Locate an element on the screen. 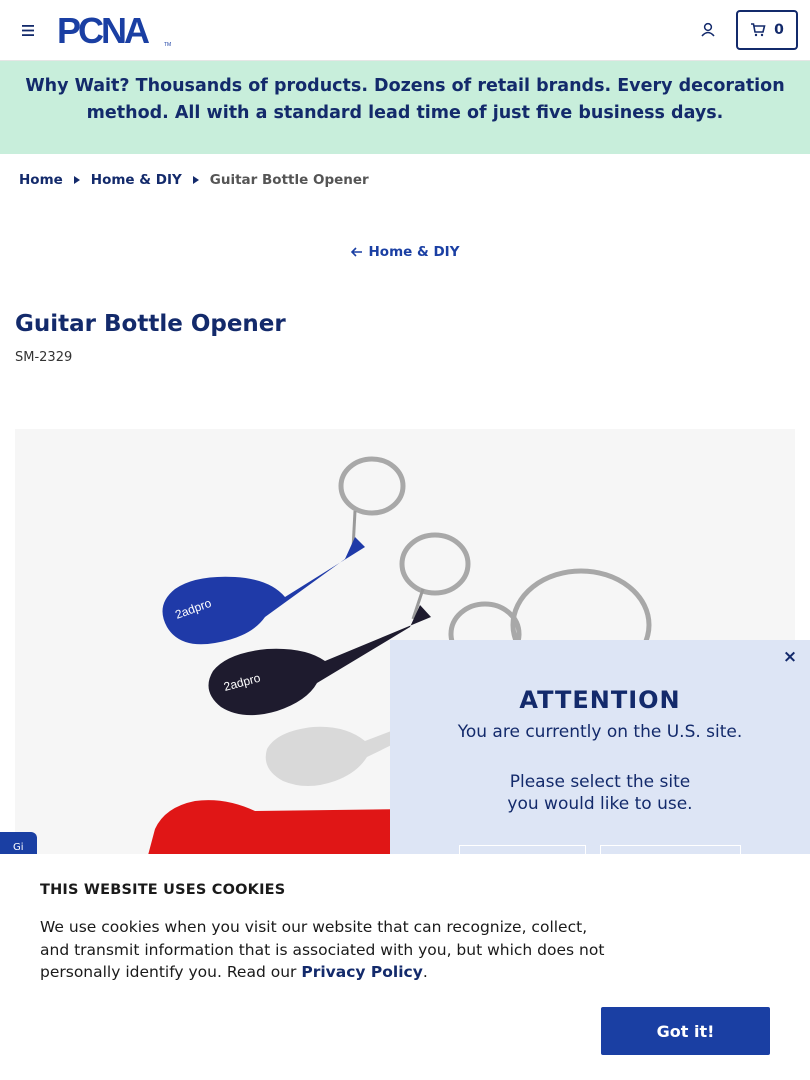  promo-lead: Why Wait? is located at coordinates (77, 86).